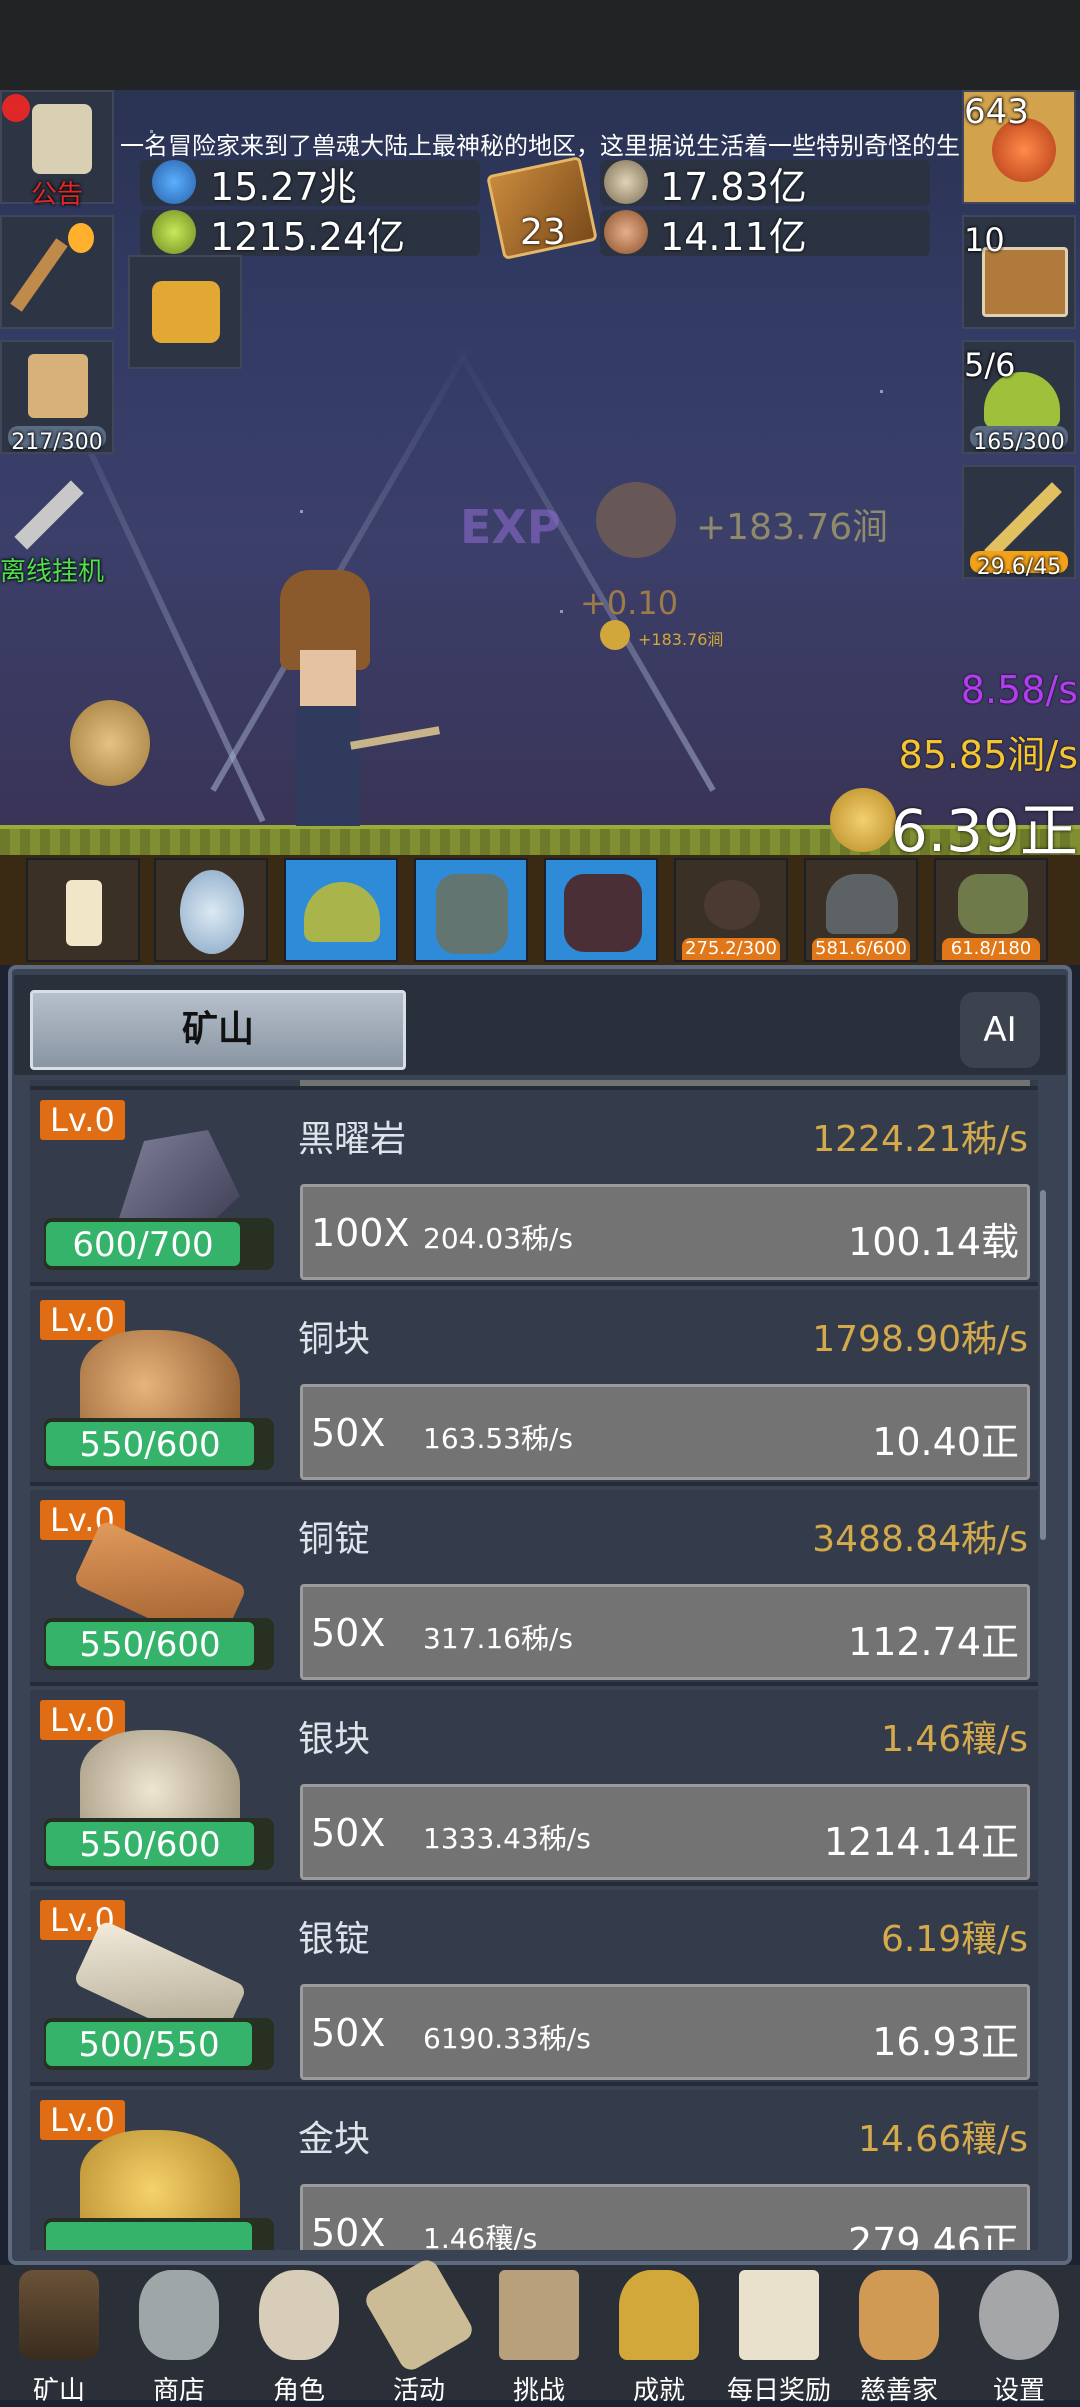  I want to click on slime-progress-text: 165/300, so click(1019, 442).